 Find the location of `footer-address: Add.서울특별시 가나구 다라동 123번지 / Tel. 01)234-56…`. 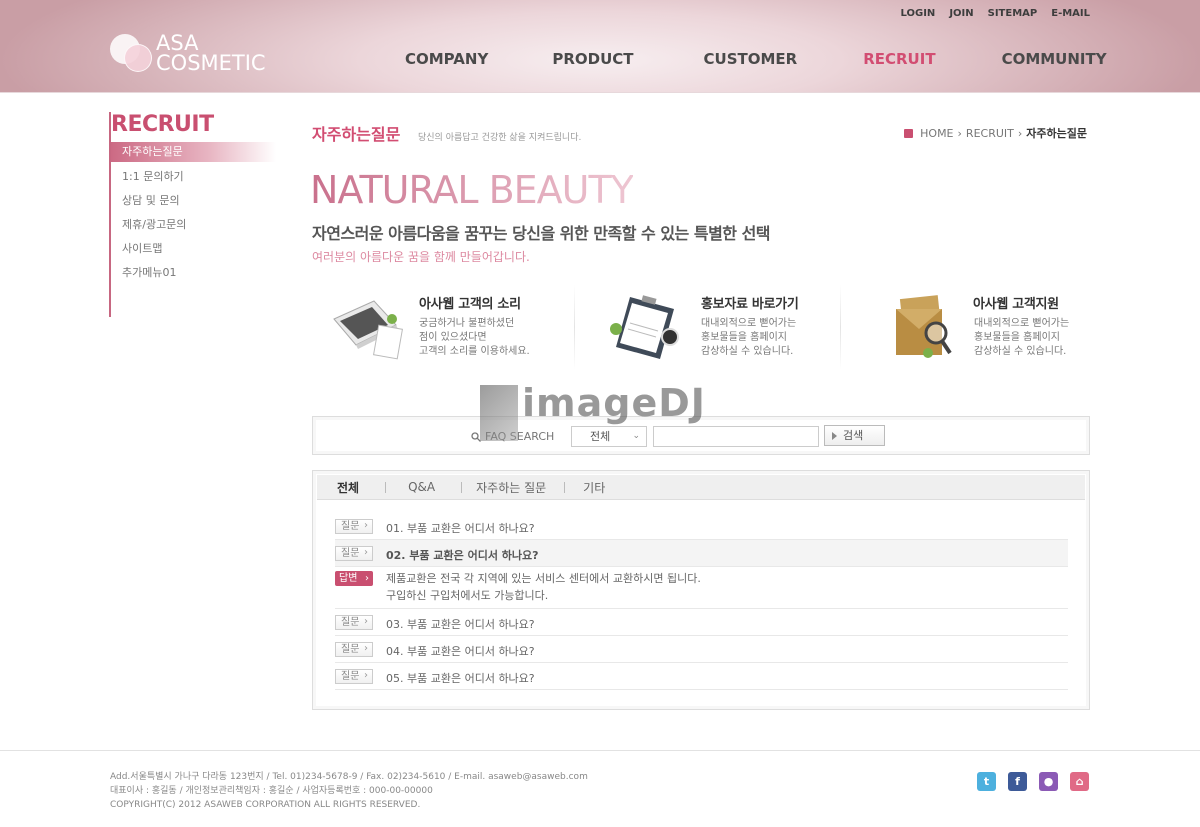

footer-address: Add.서울특별시 가나구 다라동 123번지 / Tel. 01)234-56… is located at coordinates (349, 777).